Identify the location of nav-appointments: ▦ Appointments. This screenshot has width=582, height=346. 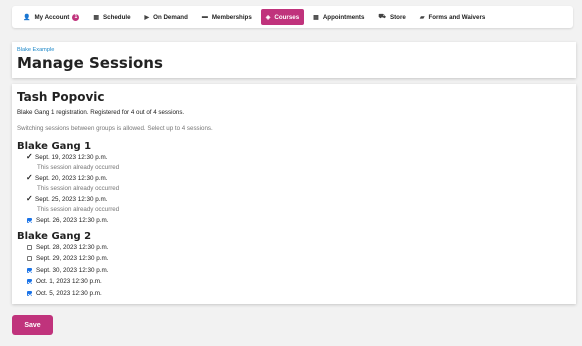
(338, 17).